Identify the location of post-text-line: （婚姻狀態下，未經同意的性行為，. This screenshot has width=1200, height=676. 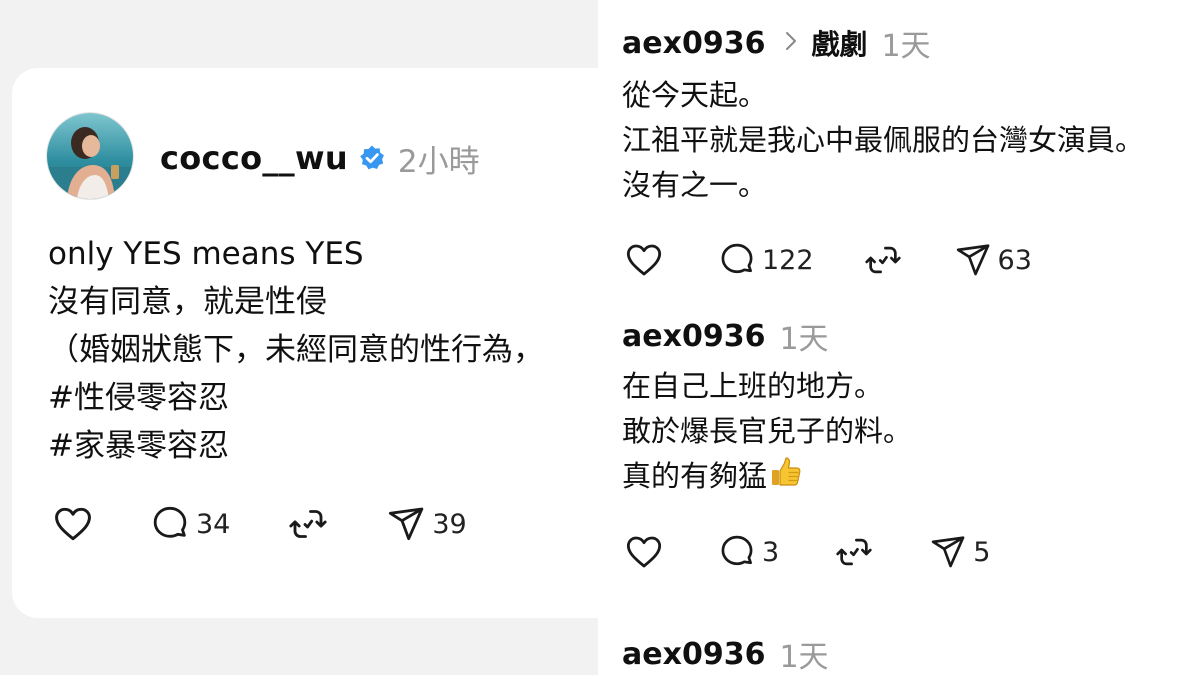
(296, 350).